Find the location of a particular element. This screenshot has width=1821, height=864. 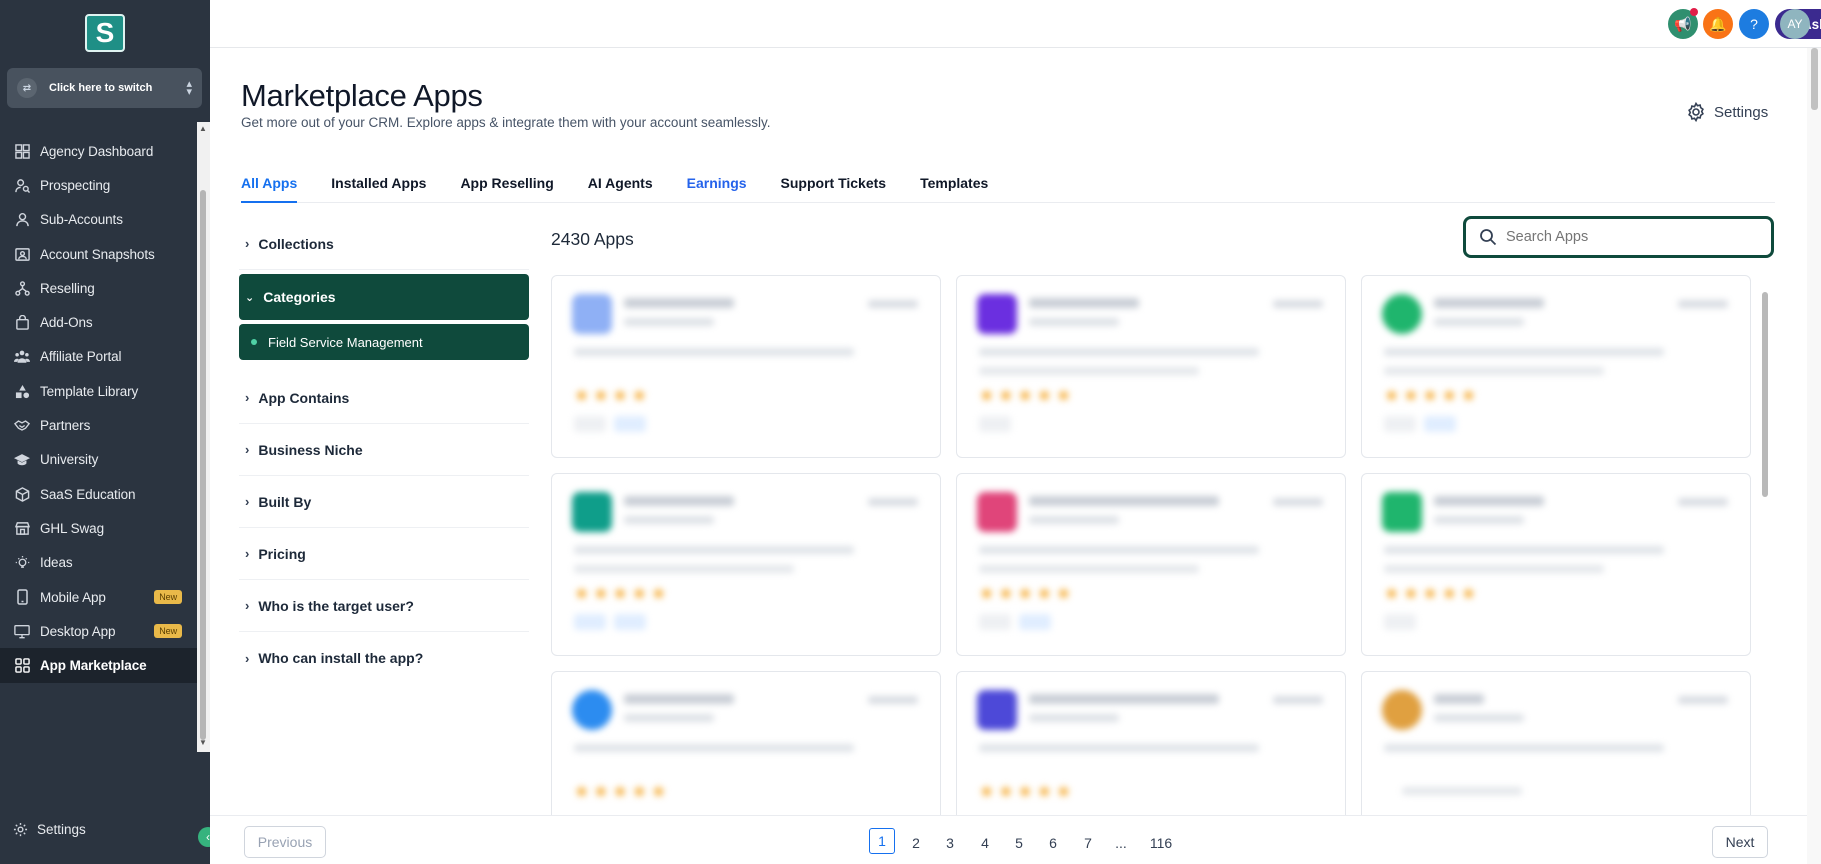

selected-category-chip: Field Service Management is located at coordinates (384, 342).